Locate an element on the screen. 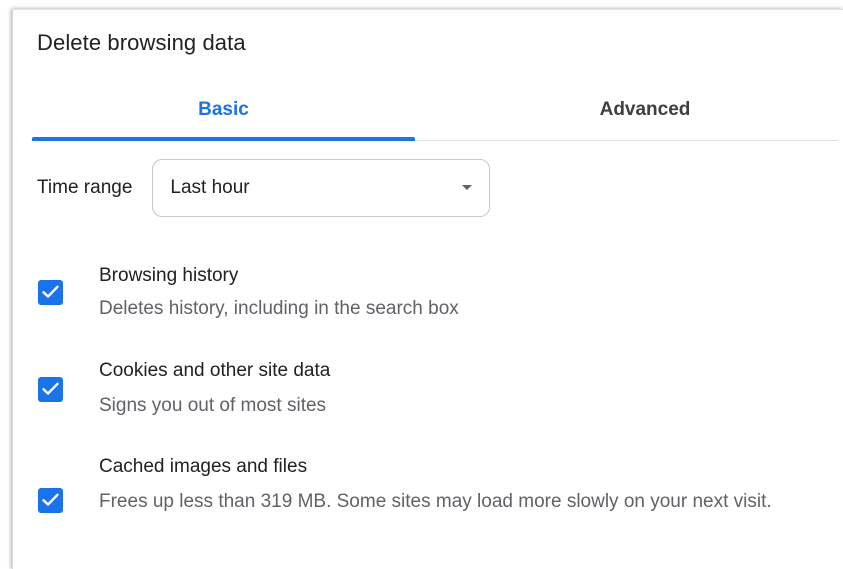 The width and height of the screenshot is (843, 569). tab-bar: Basic Advanced is located at coordinates (435, 111).